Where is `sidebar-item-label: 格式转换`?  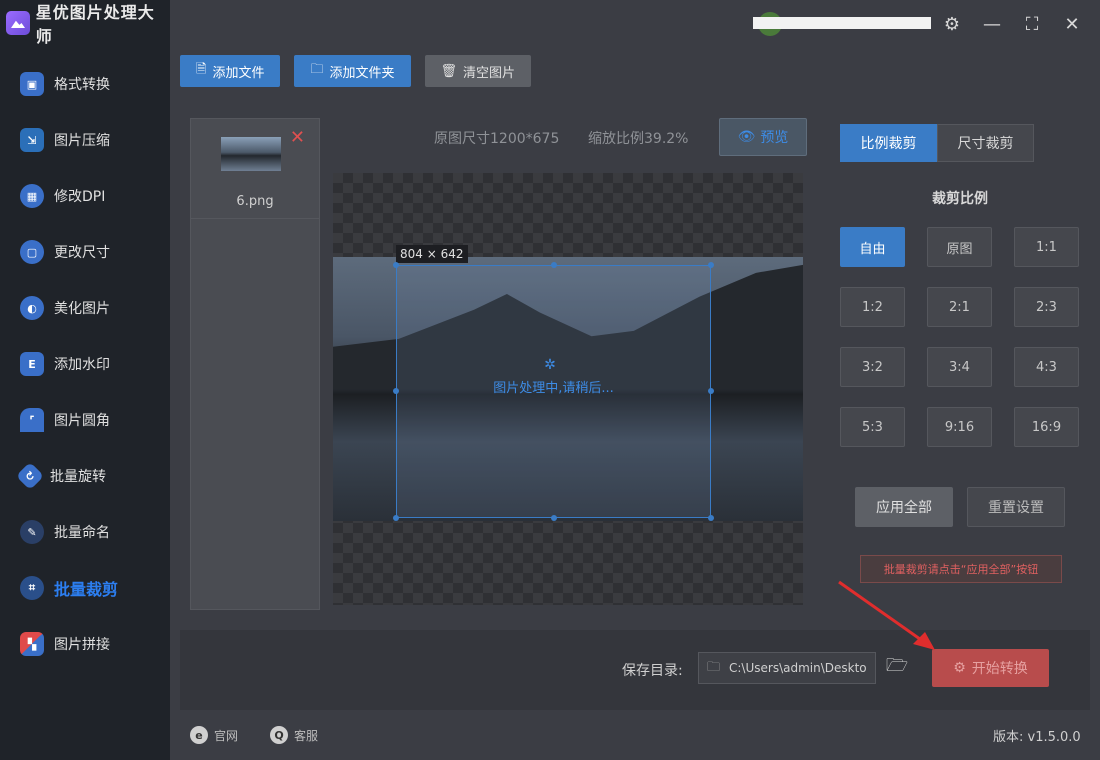 sidebar-item-label: 格式转换 is located at coordinates (82, 85).